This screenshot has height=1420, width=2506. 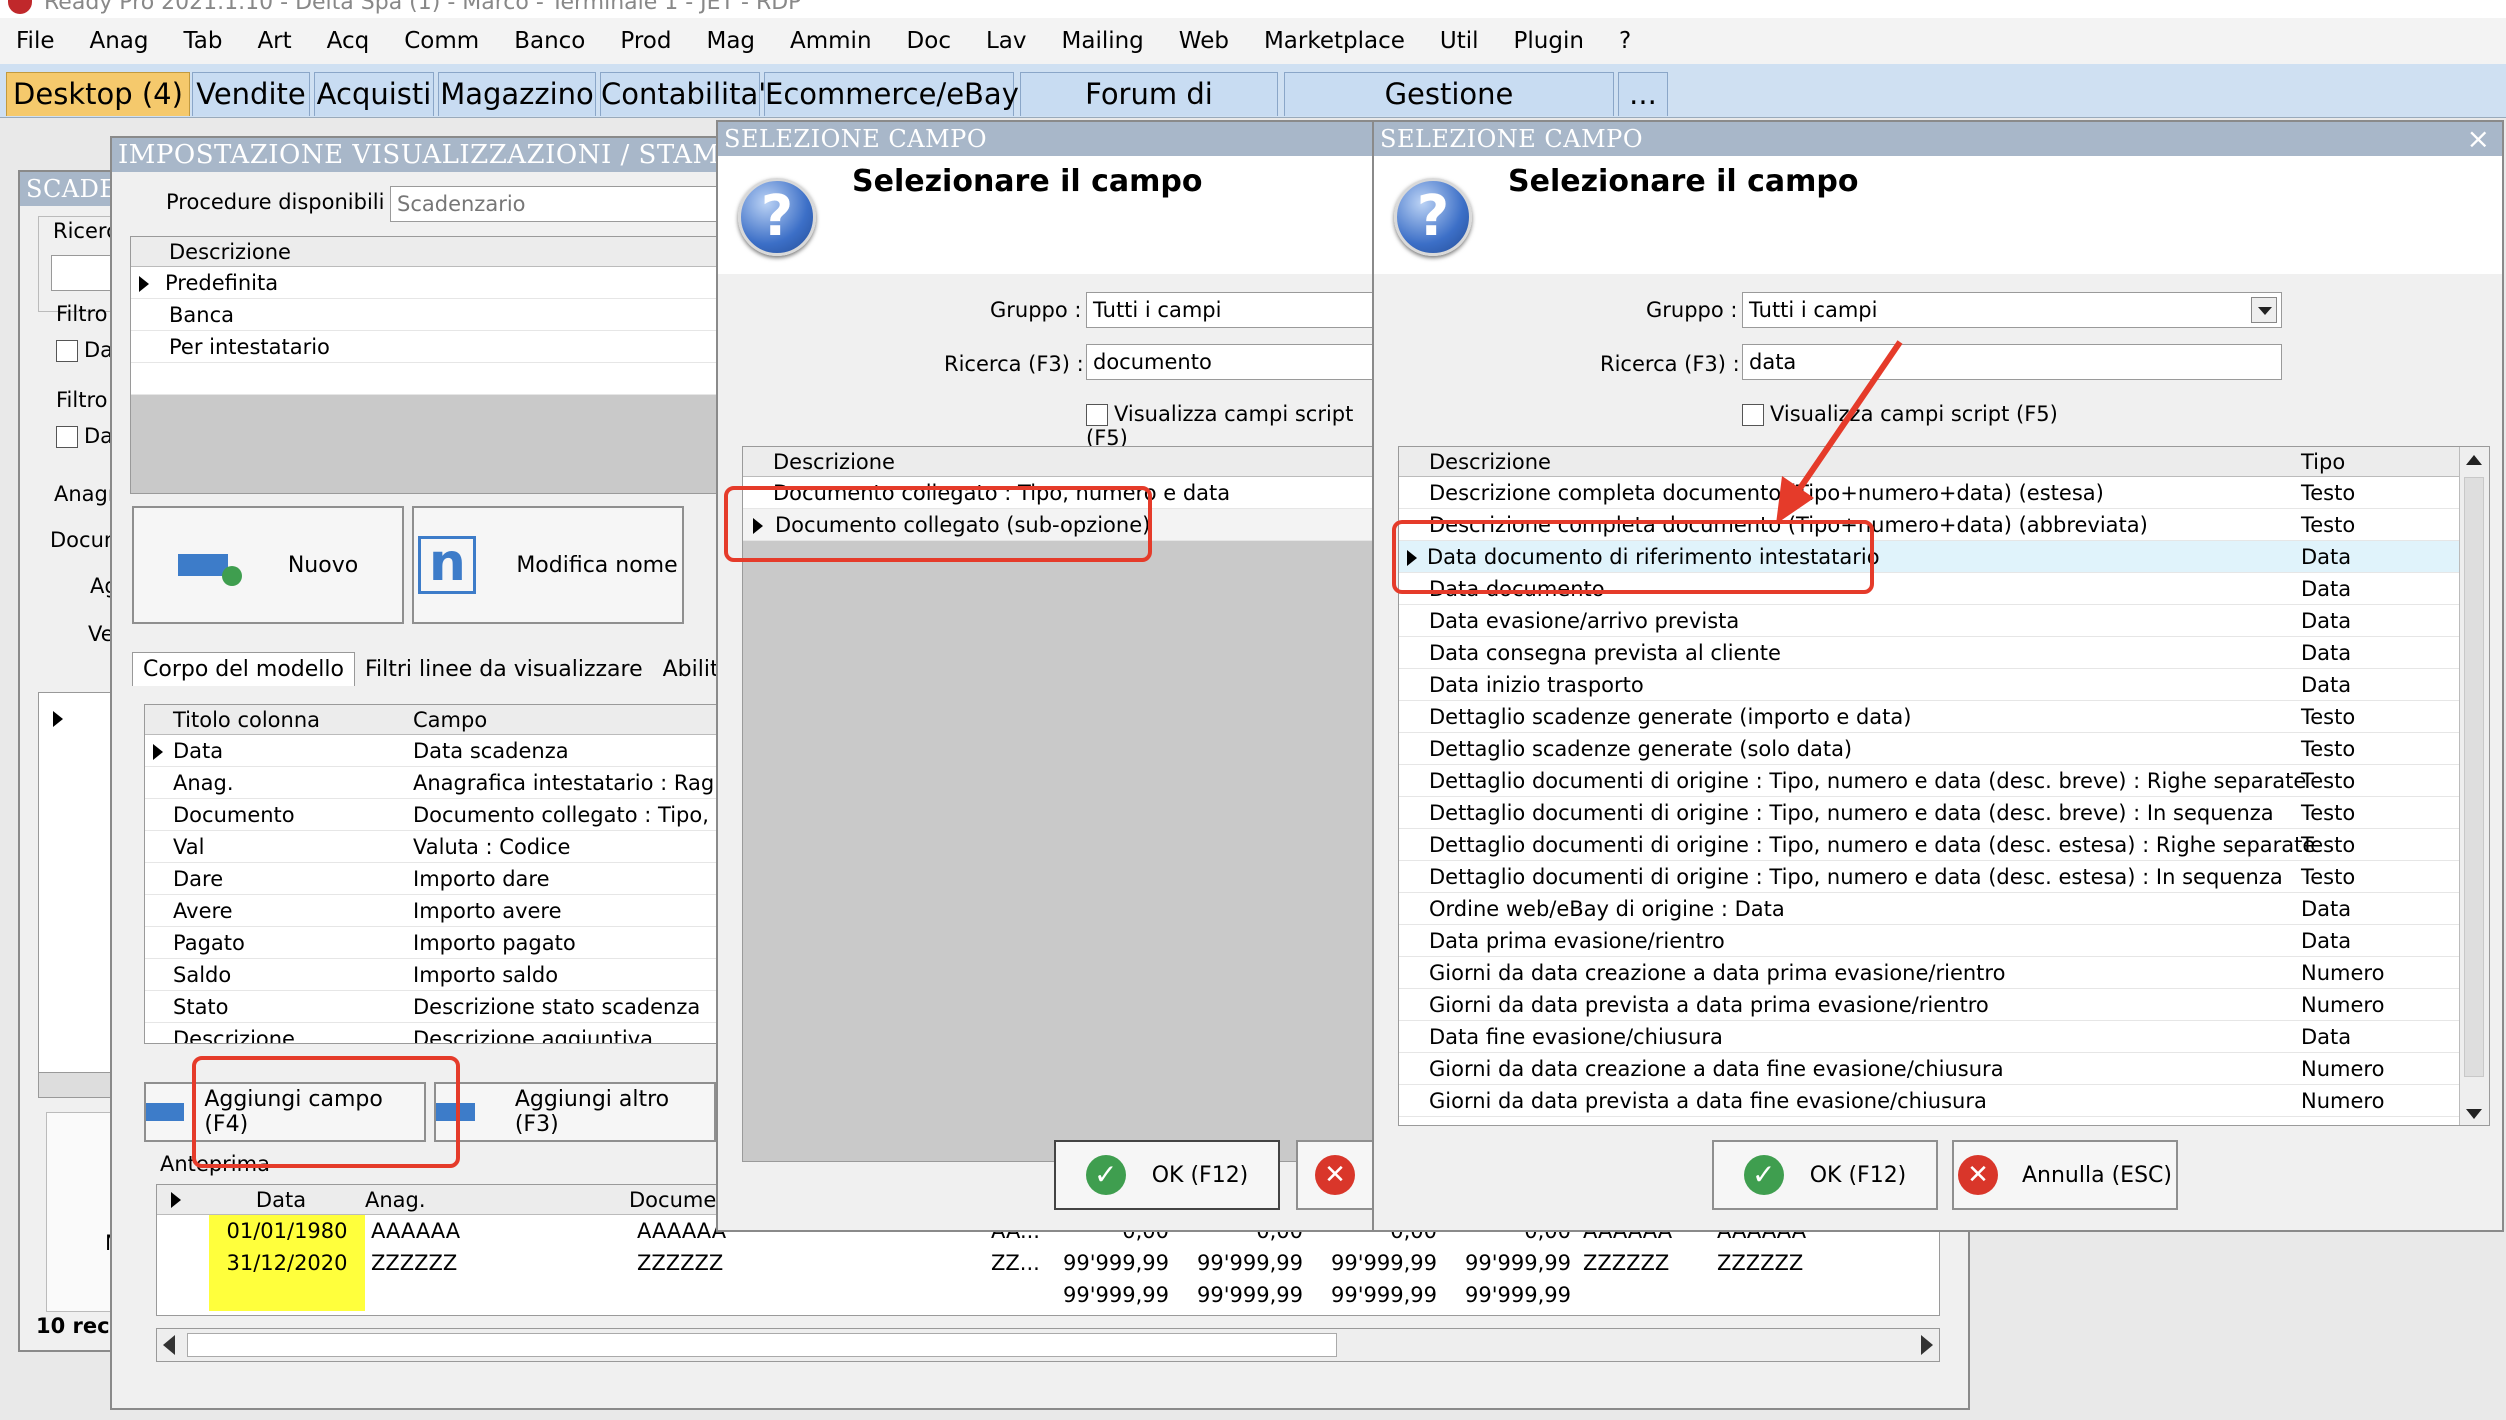 I want to click on table-row: Descrizione Descrizione aggiuntiva, so click(x=439, y=1033).